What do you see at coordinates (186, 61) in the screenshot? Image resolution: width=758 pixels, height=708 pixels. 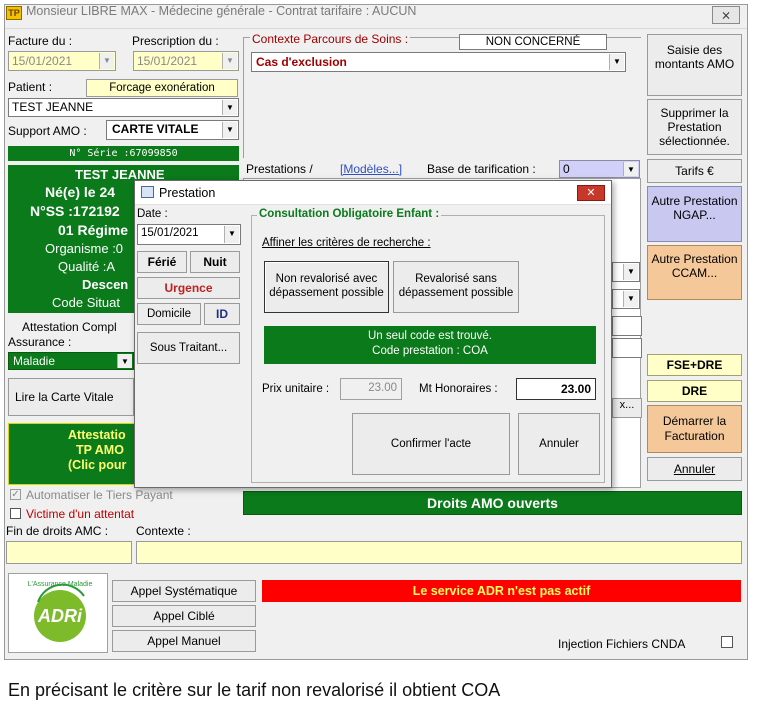 I see `prescription-date-field: 15/01/2021 ▼` at bounding box center [186, 61].